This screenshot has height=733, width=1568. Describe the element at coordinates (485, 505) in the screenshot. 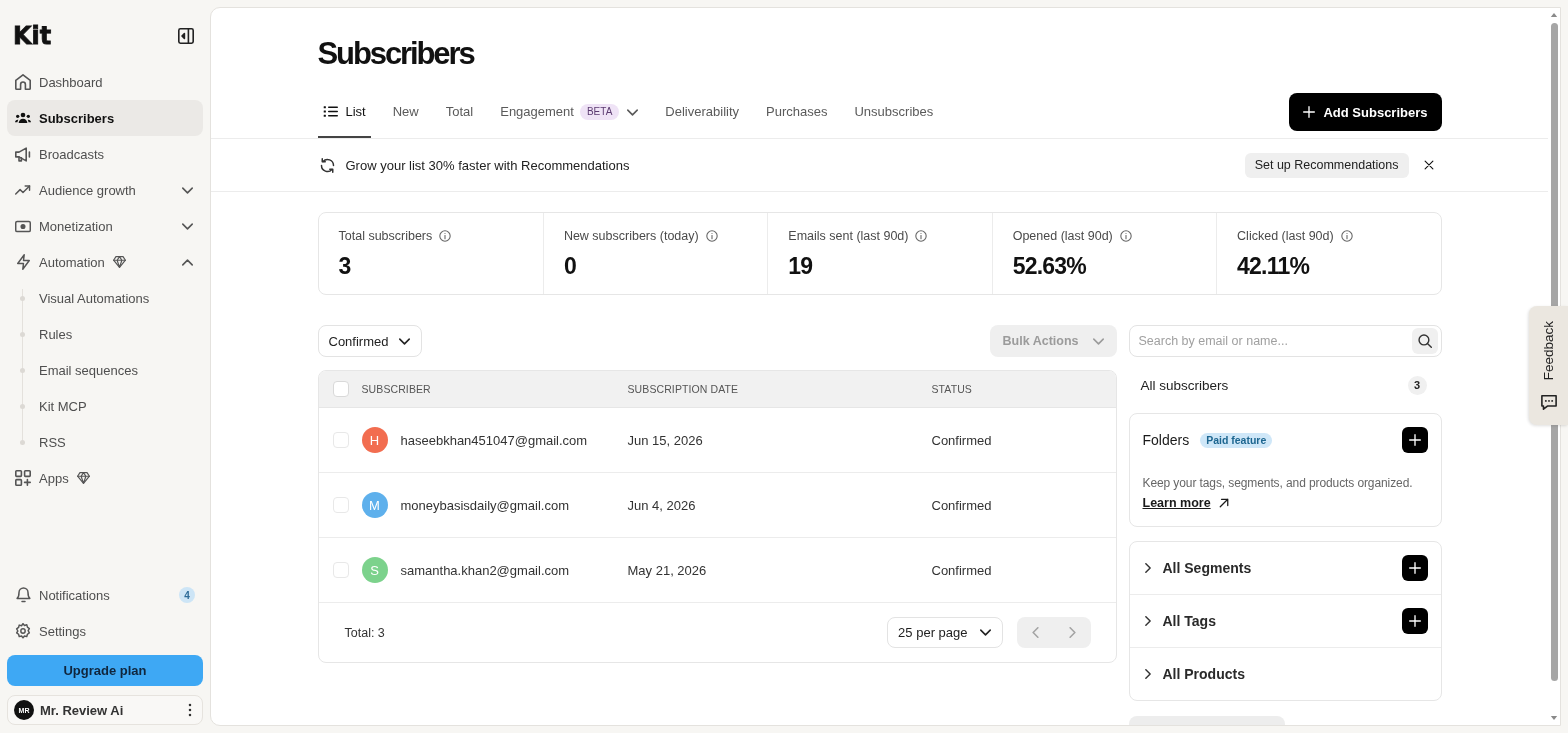

I see `subscriber-email: moneybasisdaily@gmail.com` at that location.